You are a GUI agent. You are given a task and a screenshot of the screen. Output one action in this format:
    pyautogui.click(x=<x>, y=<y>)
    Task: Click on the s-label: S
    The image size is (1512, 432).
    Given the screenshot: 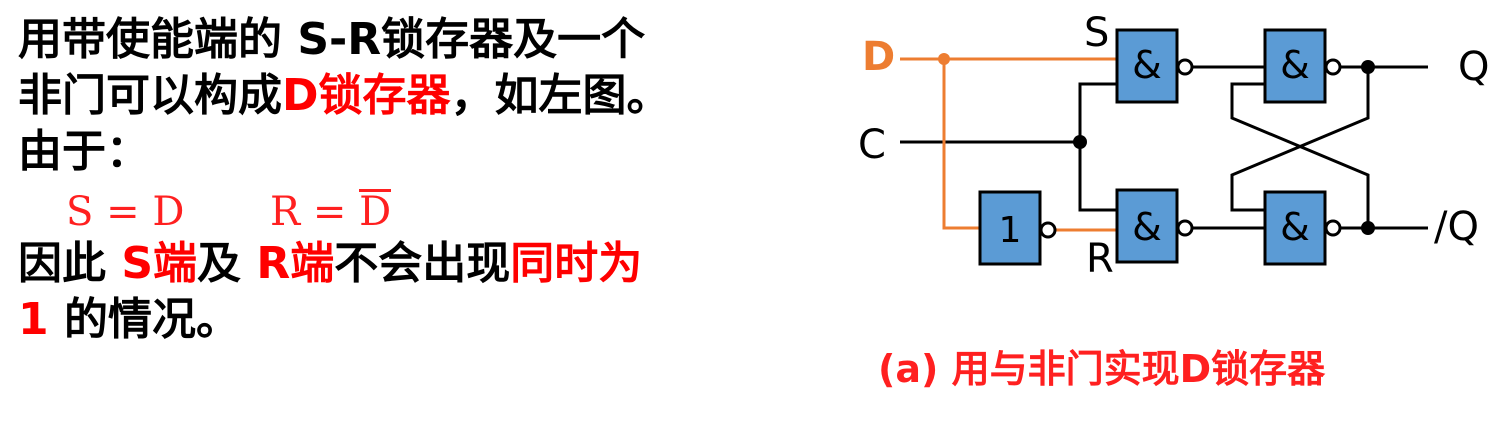 What is the action you would take?
    pyautogui.click(x=1096, y=33)
    